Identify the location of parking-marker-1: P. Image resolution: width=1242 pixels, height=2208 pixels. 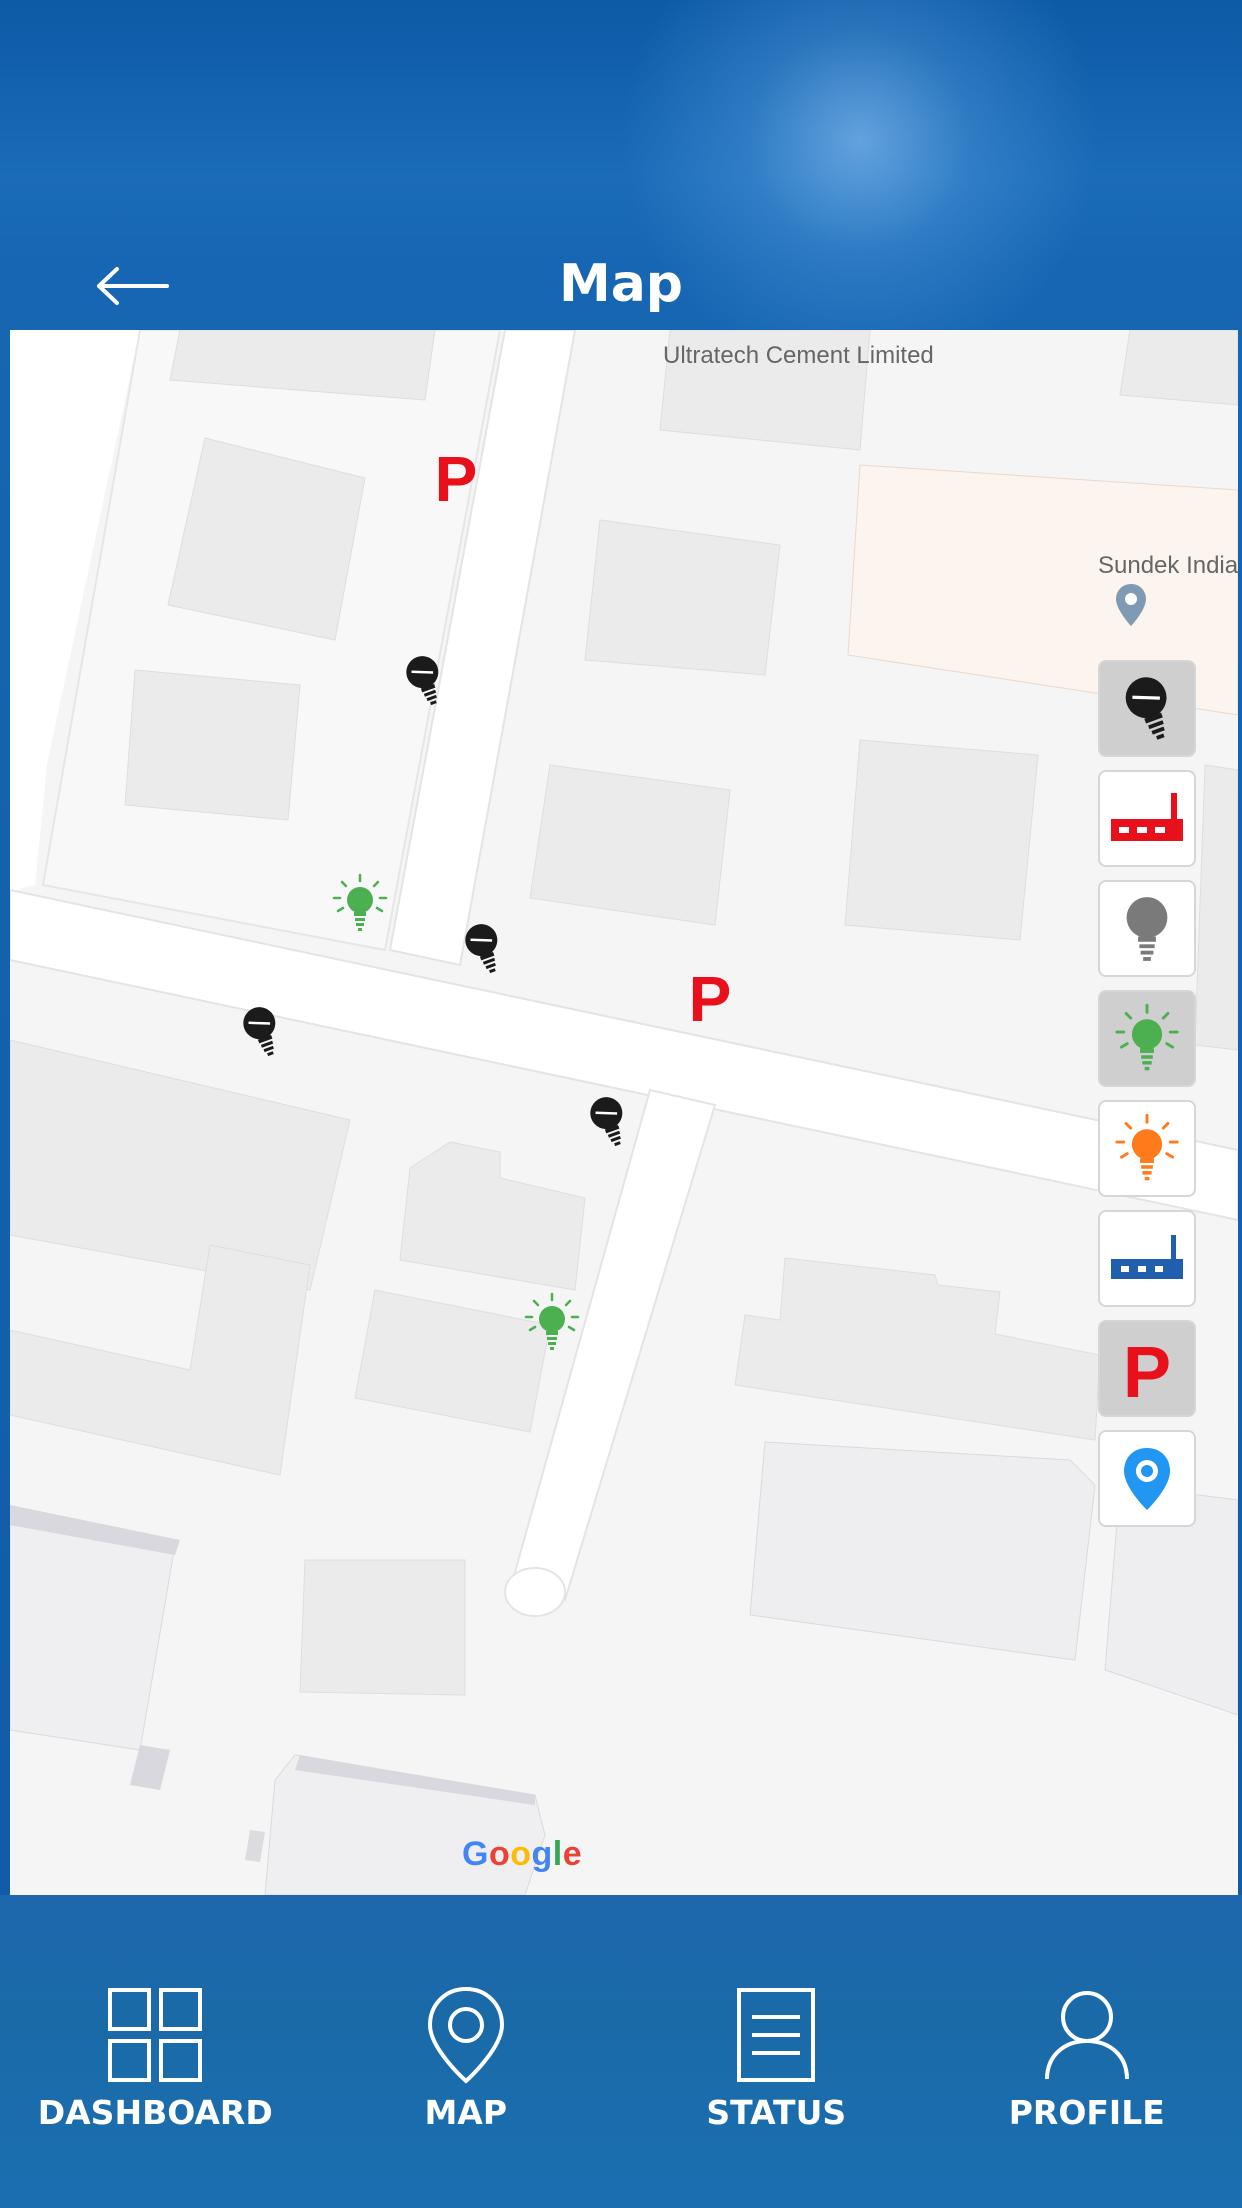
(456, 476).